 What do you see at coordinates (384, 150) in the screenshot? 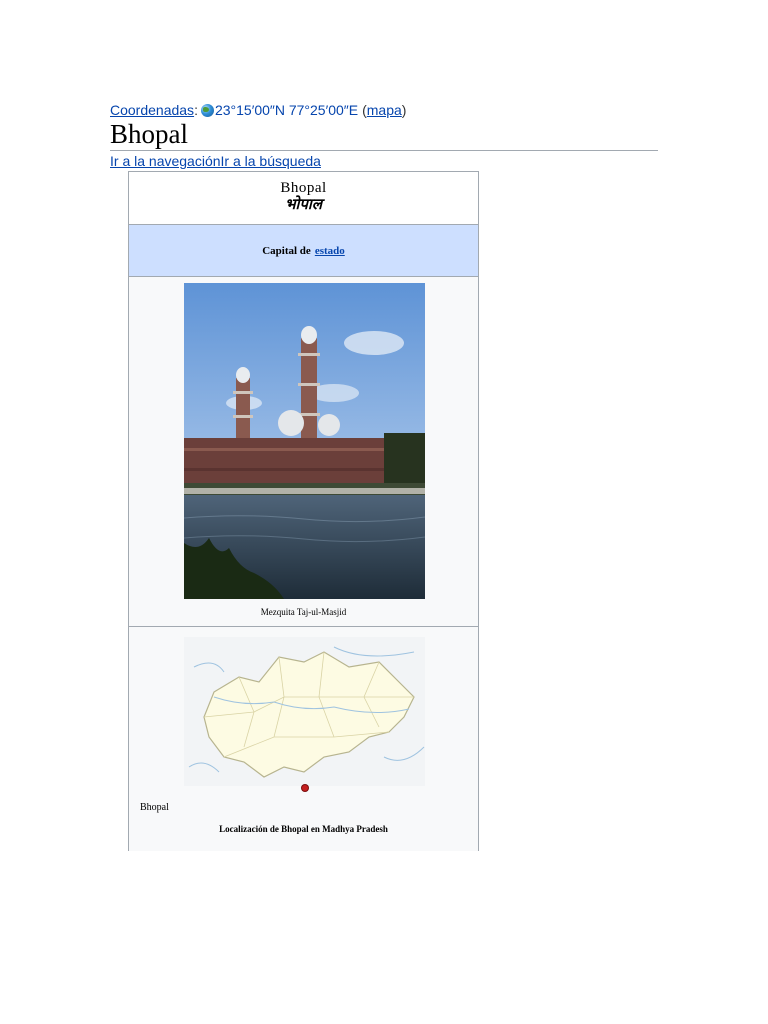
I see `title-divider` at bounding box center [384, 150].